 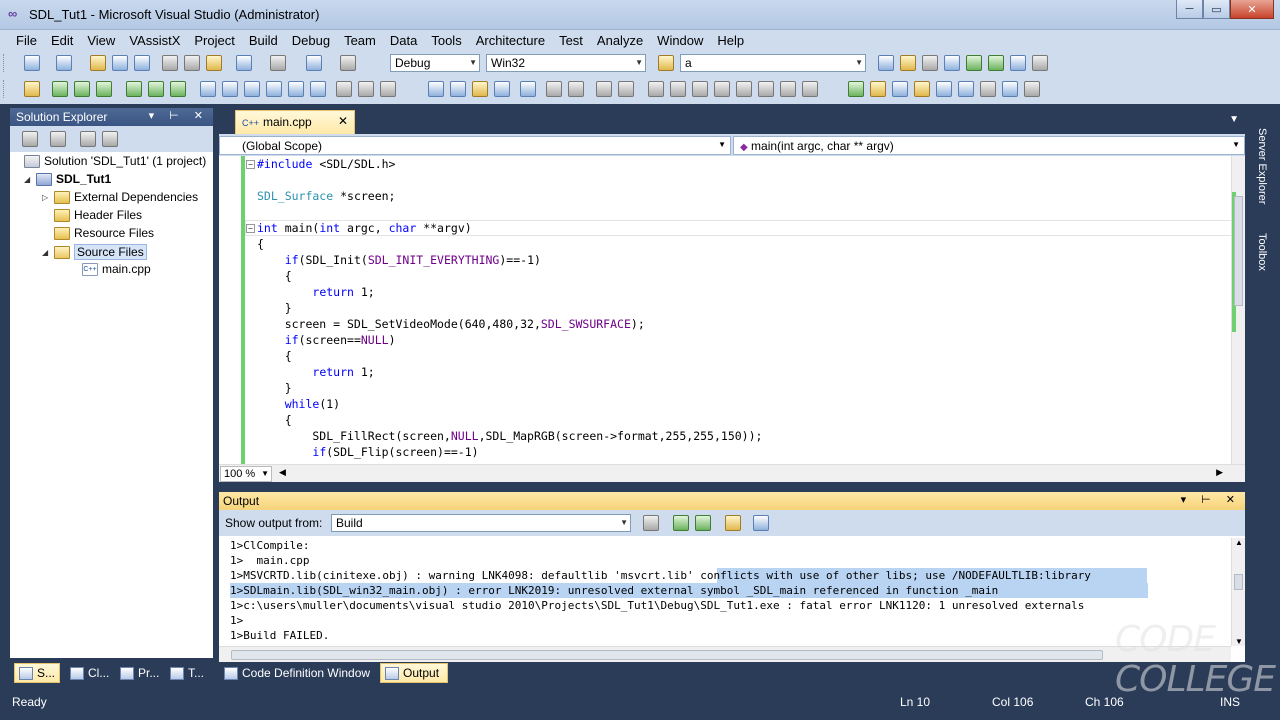 What do you see at coordinates (30, 139) in the screenshot?
I see `properties-icon` at bounding box center [30, 139].